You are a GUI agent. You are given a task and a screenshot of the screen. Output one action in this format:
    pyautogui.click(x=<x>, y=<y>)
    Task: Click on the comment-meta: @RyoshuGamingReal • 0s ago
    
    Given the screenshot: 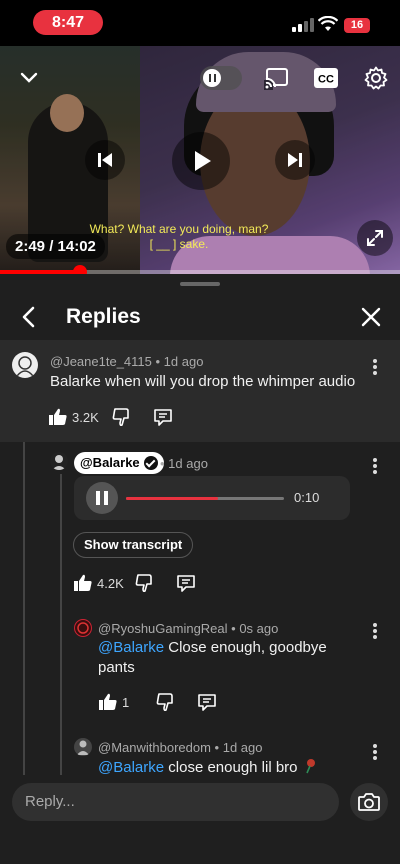 What is the action you would take?
    pyautogui.click(x=188, y=628)
    